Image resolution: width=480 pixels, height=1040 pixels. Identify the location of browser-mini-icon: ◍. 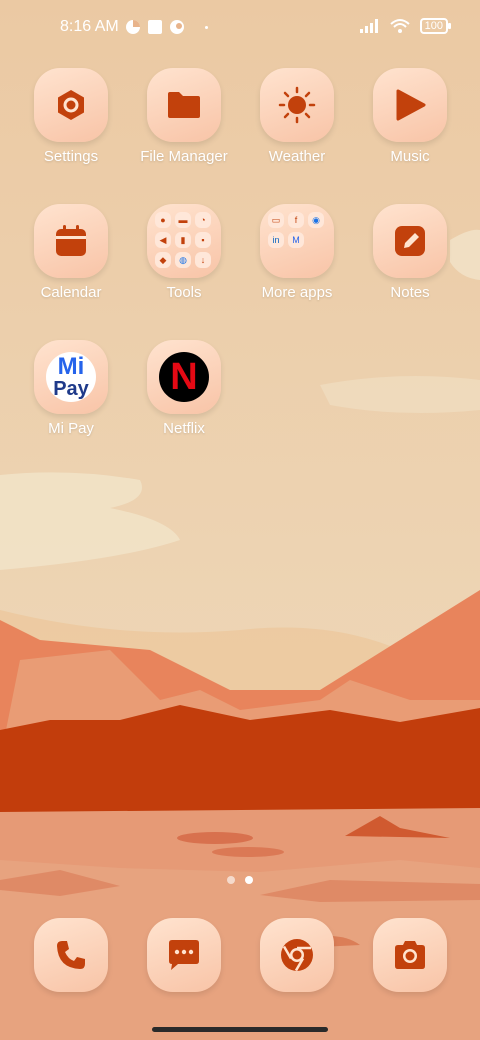
(183, 260).